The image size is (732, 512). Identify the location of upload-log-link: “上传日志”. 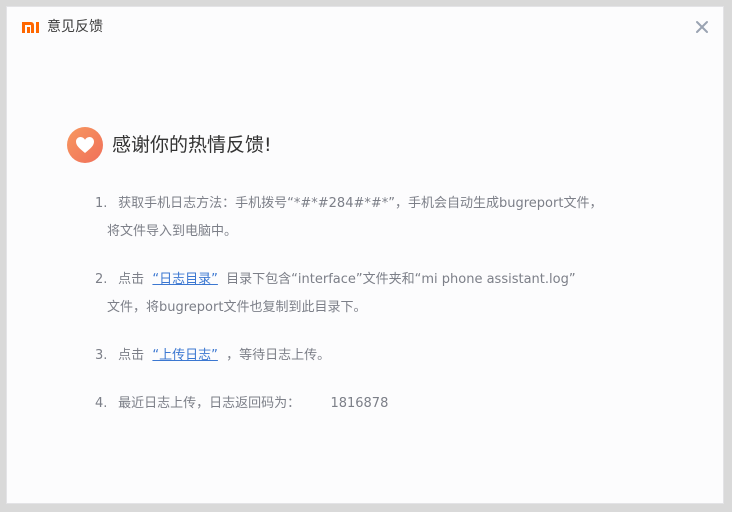
(184, 355).